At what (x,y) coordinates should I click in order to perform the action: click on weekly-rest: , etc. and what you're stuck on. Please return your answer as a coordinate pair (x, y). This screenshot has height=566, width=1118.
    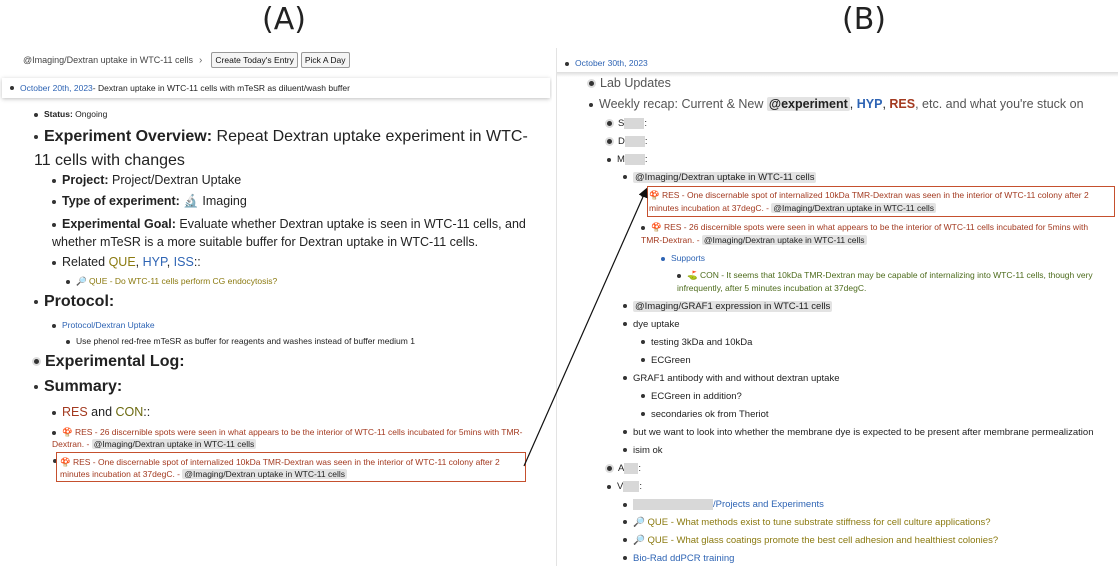
    Looking at the image, I should click on (999, 104).